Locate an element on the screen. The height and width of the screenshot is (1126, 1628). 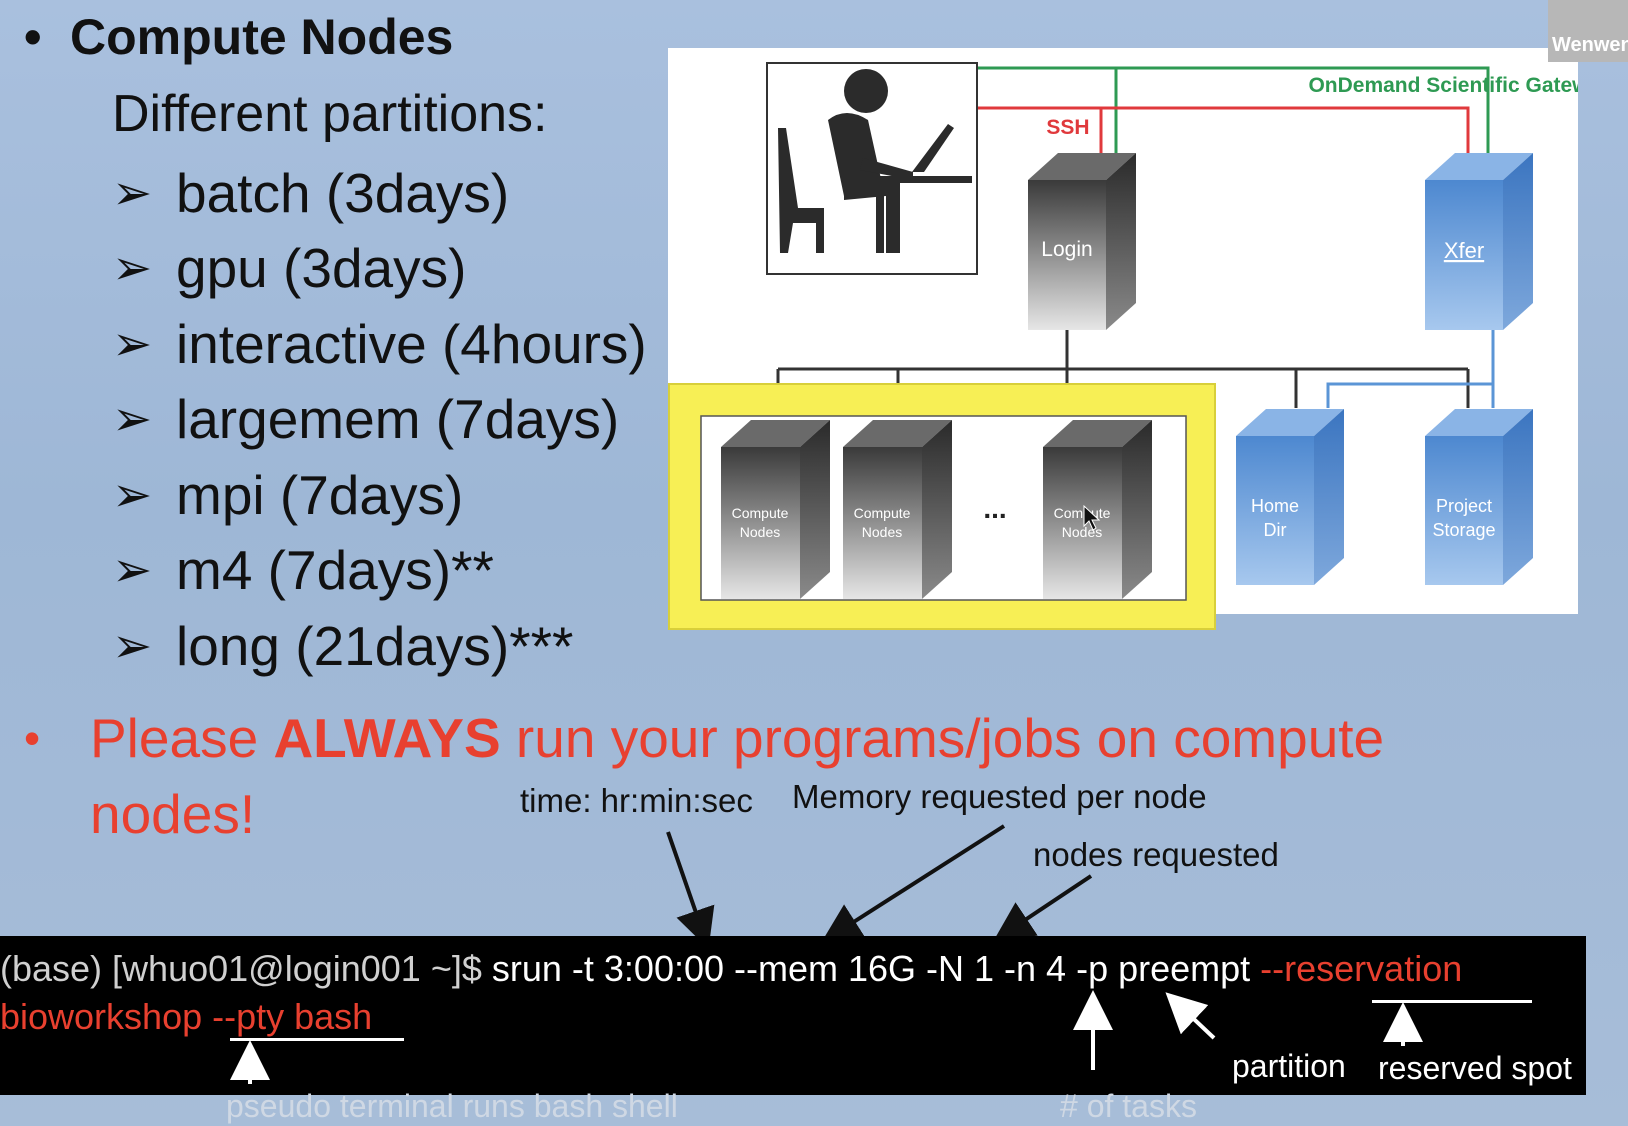
terminal-prompt: (base) [whuo01@login001 ~]$ is located at coordinates (246, 968).